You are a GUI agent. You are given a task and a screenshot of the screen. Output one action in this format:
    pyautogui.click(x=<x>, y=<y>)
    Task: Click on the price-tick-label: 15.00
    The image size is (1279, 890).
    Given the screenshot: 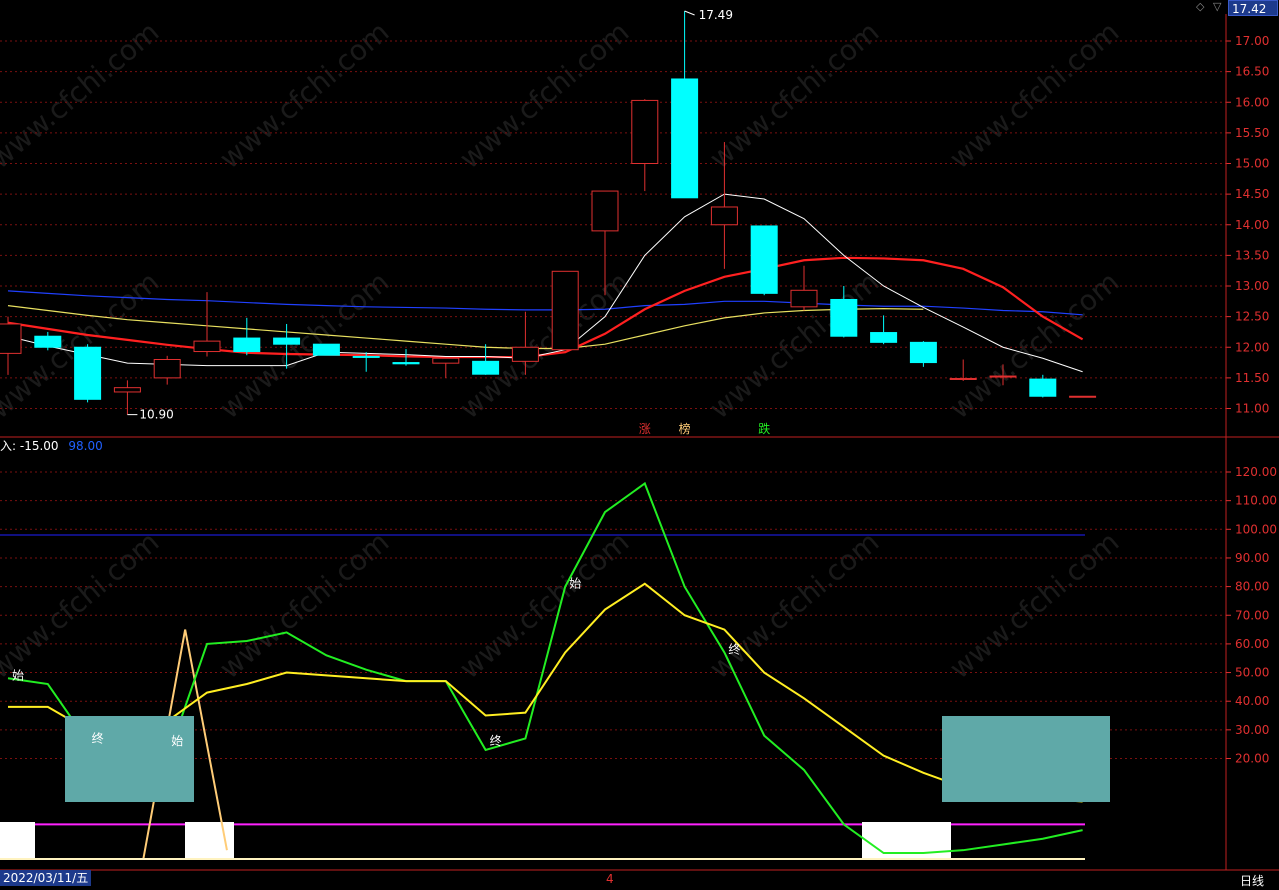 What is the action you would take?
    pyautogui.click(x=1252, y=164)
    